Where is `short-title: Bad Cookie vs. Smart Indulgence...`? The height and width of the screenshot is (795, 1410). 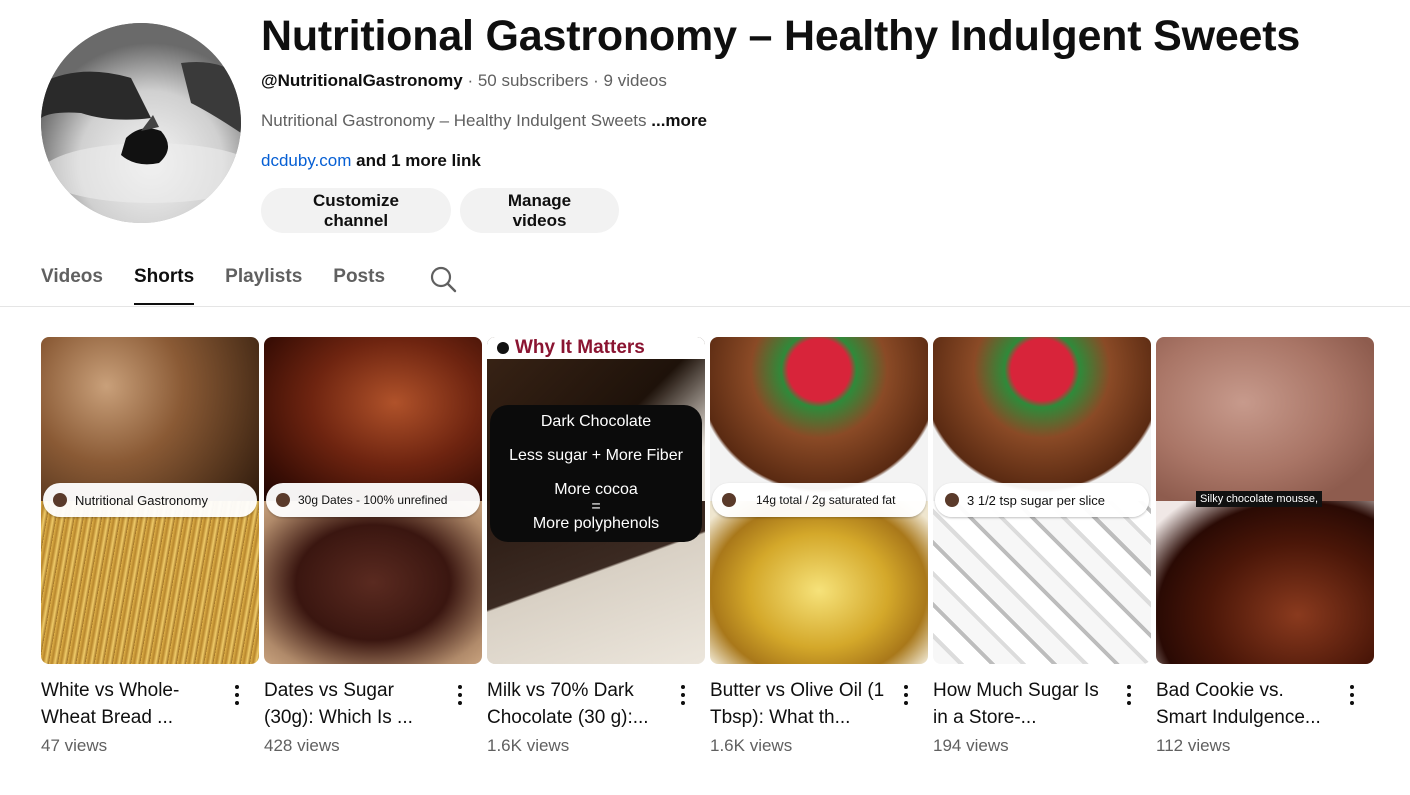 short-title: Bad Cookie vs. Smart Indulgence... is located at coordinates (1246, 704).